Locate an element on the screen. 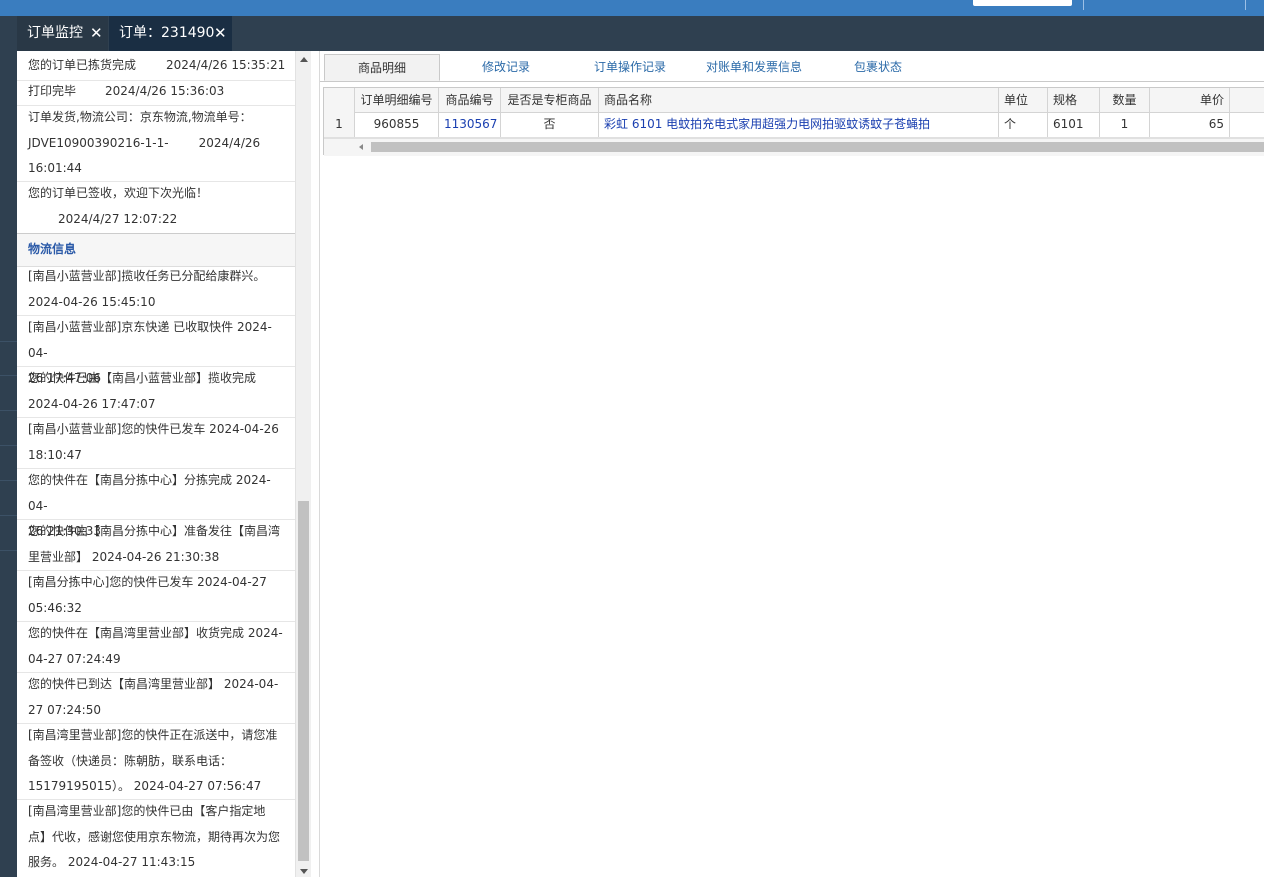  row-number: 1 is located at coordinates (339, 124).